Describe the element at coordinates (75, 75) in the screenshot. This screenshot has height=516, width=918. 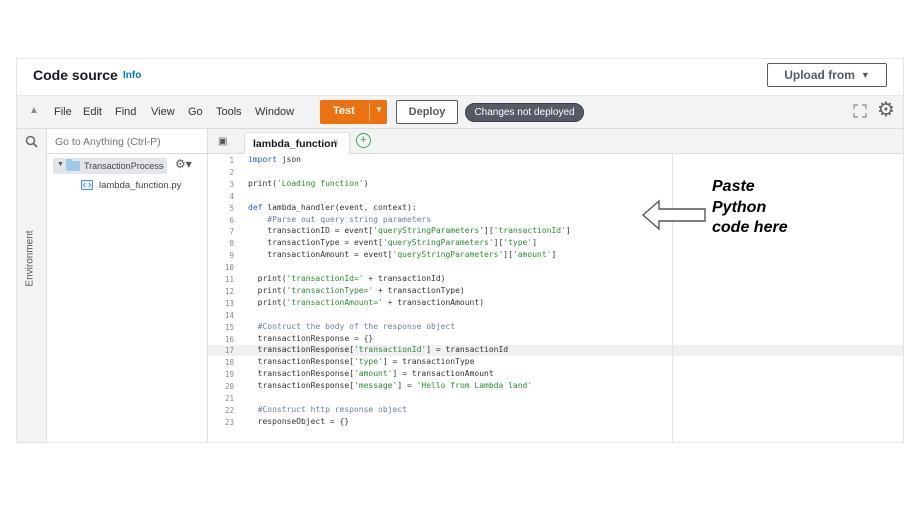
I see `panel-title: Code source` at that location.